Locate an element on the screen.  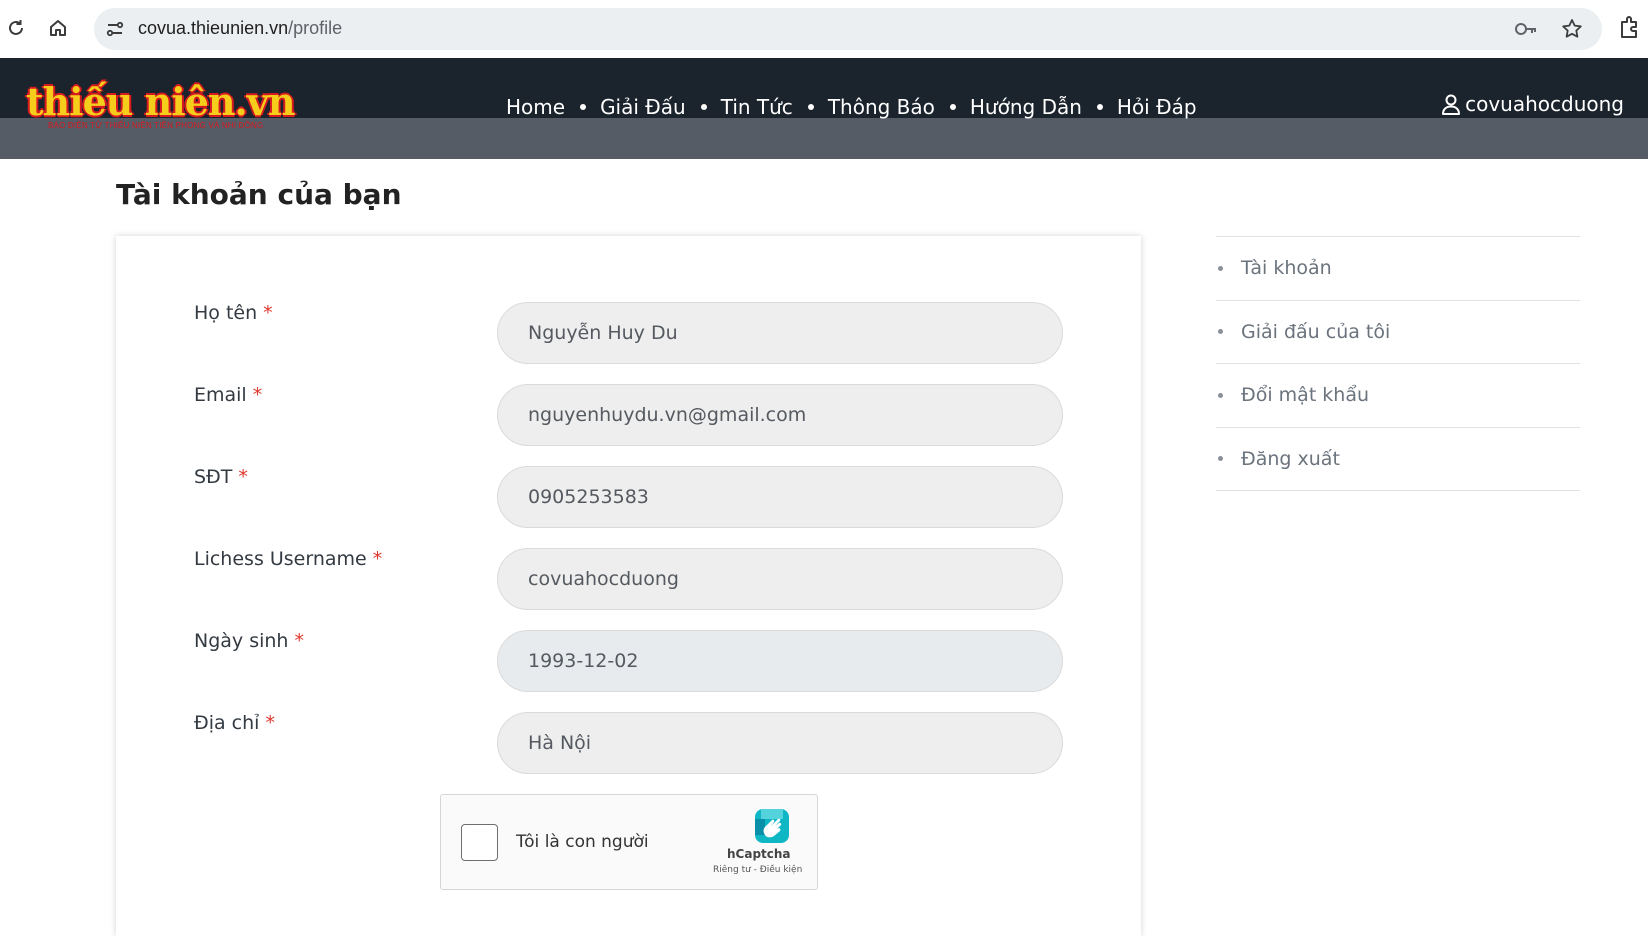
logo-wordmark: thiếu niên.vn is located at coordinates (160, 101).